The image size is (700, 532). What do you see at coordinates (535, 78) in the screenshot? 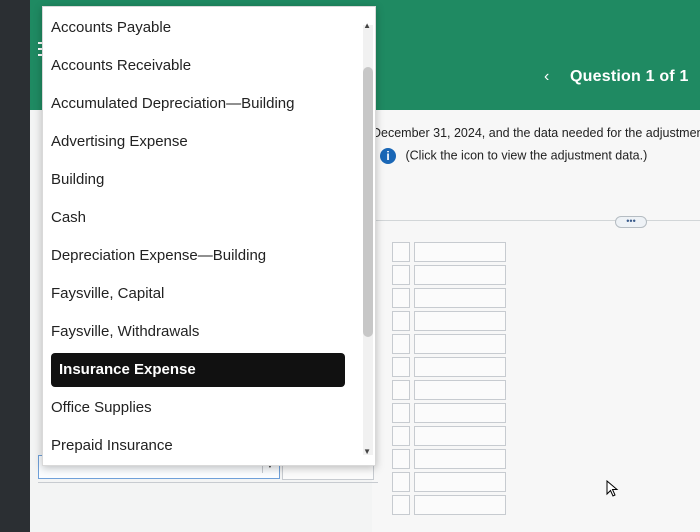
I see `question-nav: ‹ Question 1 of 1` at bounding box center [535, 78].